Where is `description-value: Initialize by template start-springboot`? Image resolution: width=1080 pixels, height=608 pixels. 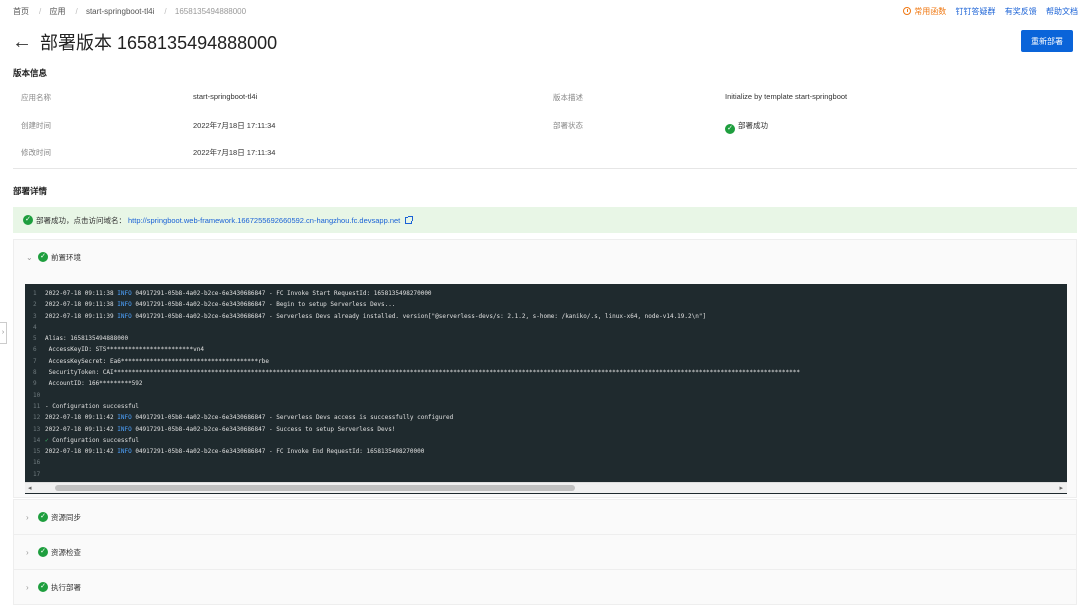
description-value: Initialize by template start-springboot is located at coordinates (786, 96).